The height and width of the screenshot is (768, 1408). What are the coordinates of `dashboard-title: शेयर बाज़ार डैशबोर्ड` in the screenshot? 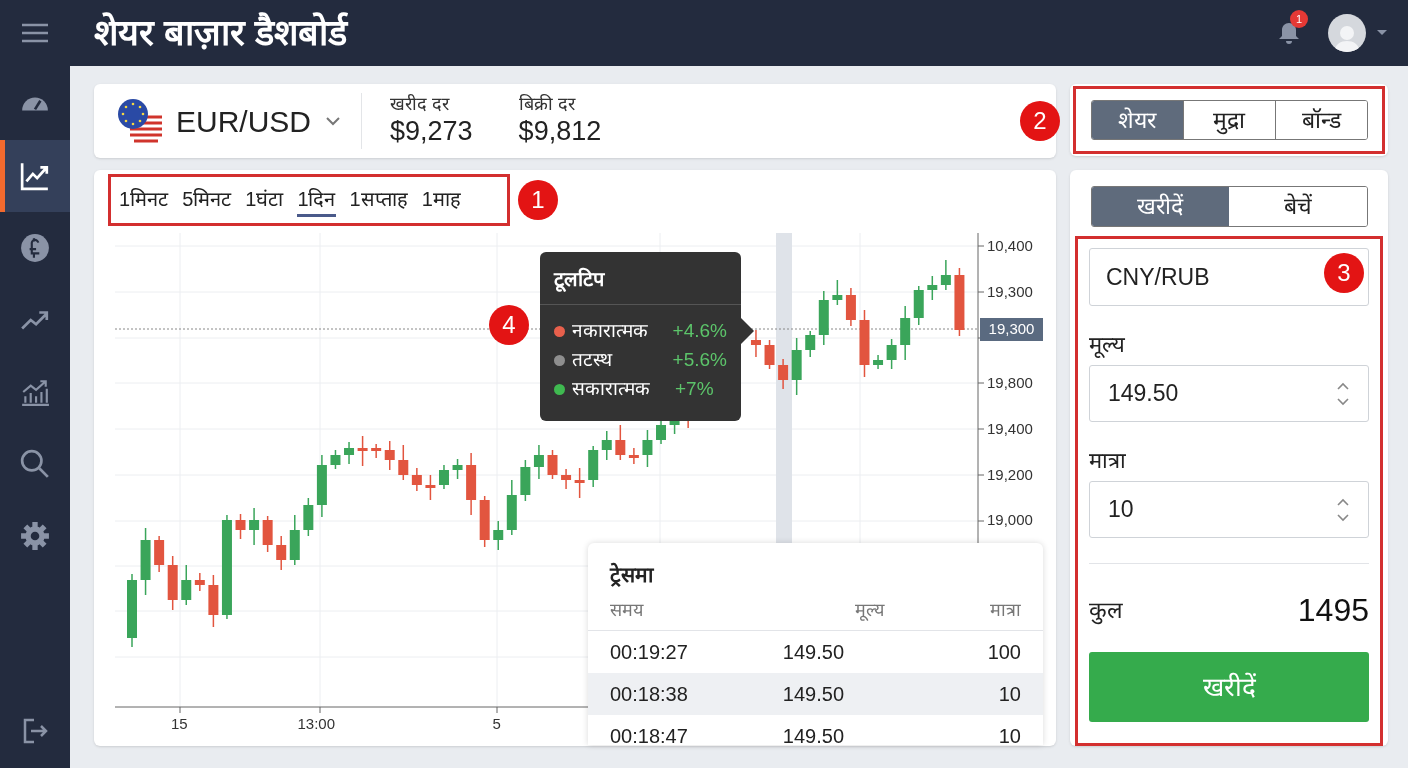 It's located at (220, 33).